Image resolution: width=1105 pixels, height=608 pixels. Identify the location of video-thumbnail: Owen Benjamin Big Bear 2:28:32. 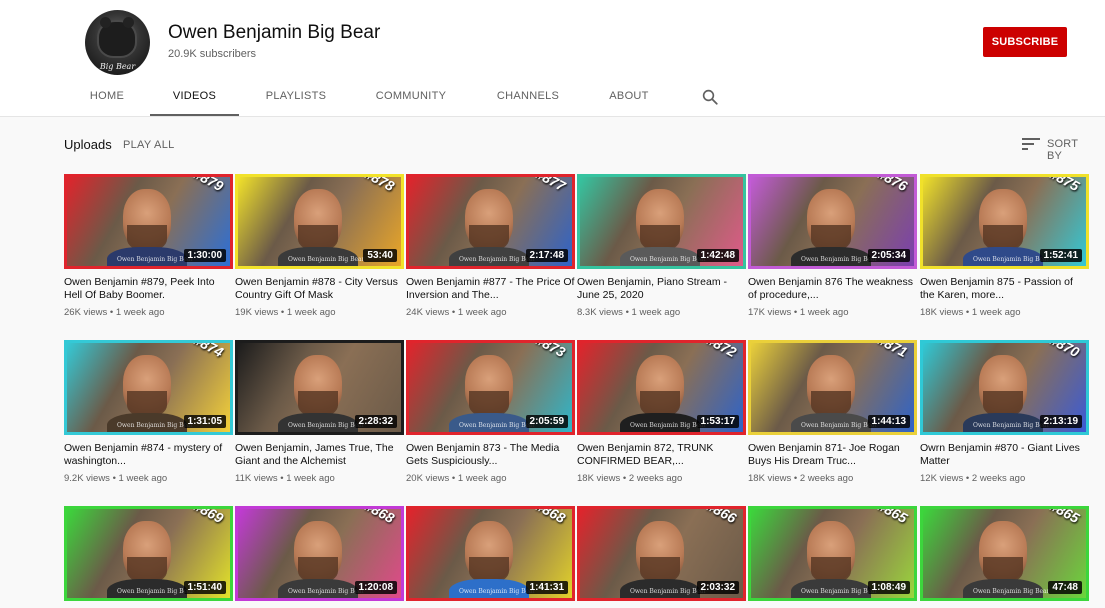
(319, 387).